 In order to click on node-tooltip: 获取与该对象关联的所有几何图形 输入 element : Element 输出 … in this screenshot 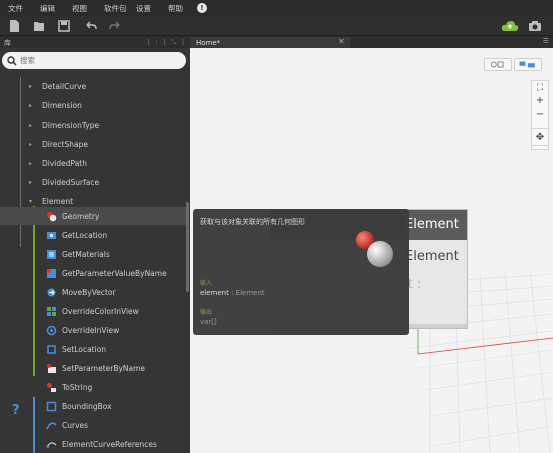, I will do `click(301, 272)`.